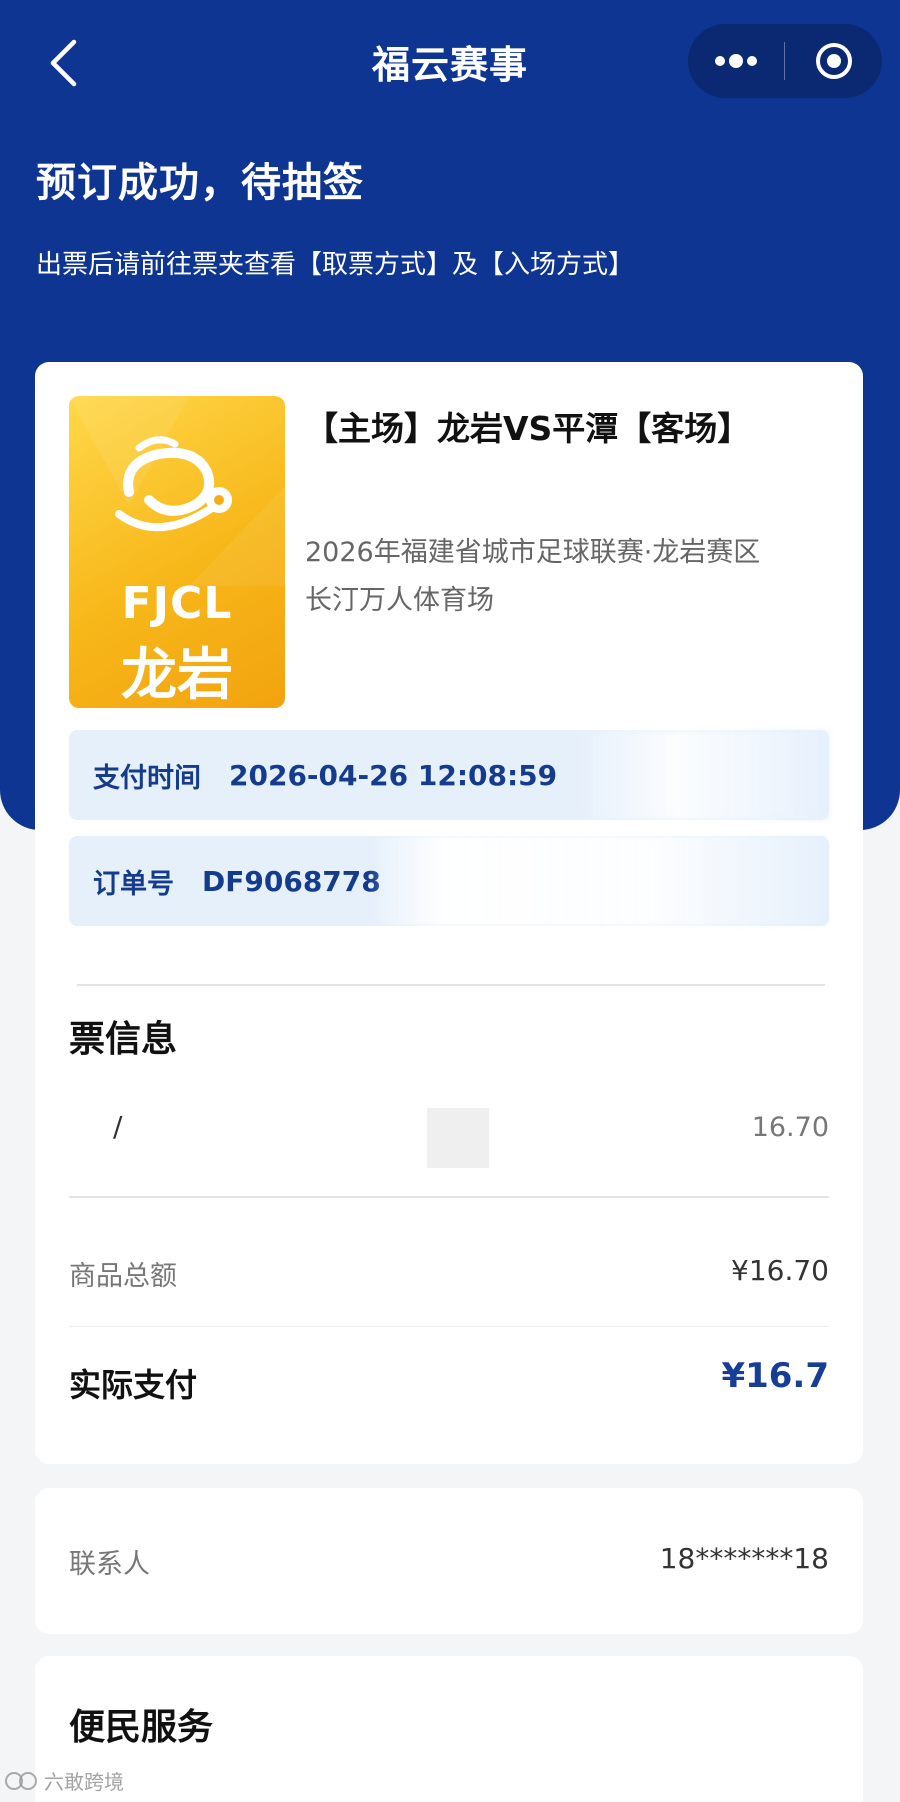 The height and width of the screenshot is (1802, 900). Describe the element at coordinates (147, 778) in the screenshot. I see `payment-time-label: 支付时间` at that location.